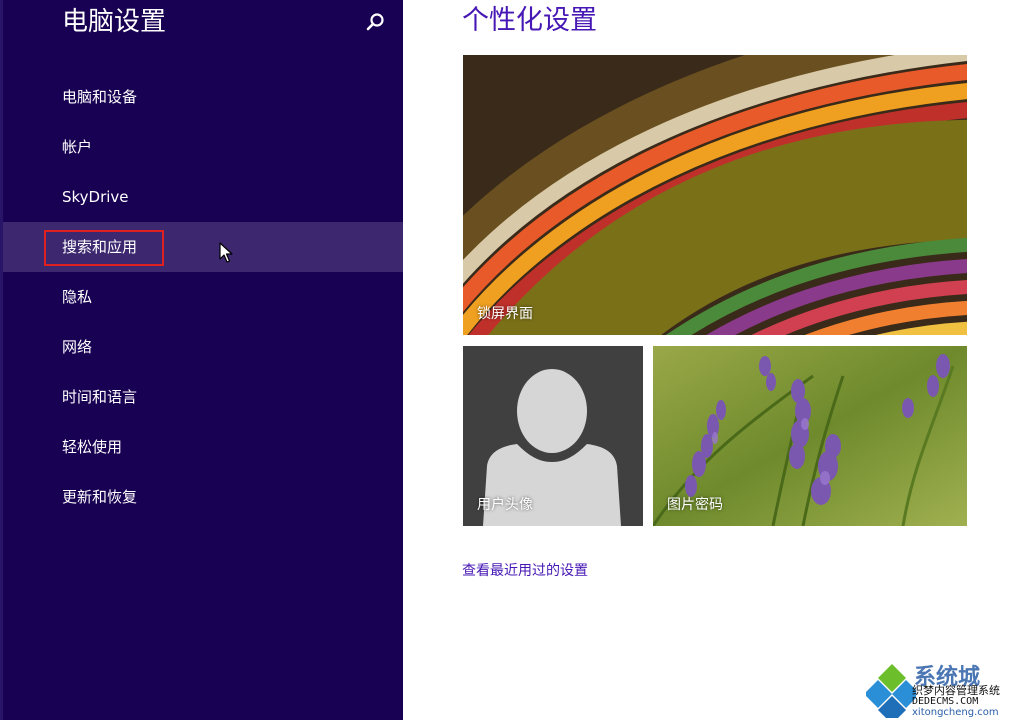  I want to click on watermark-domain: xitongcheng.com, so click(955, 712).